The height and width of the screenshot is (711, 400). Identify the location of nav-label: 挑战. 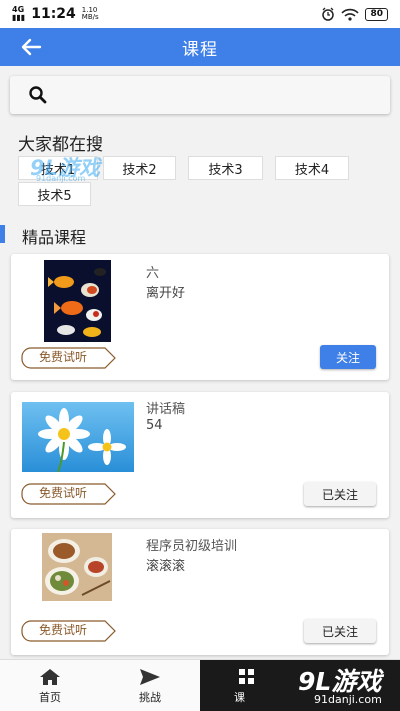
(150, 697).